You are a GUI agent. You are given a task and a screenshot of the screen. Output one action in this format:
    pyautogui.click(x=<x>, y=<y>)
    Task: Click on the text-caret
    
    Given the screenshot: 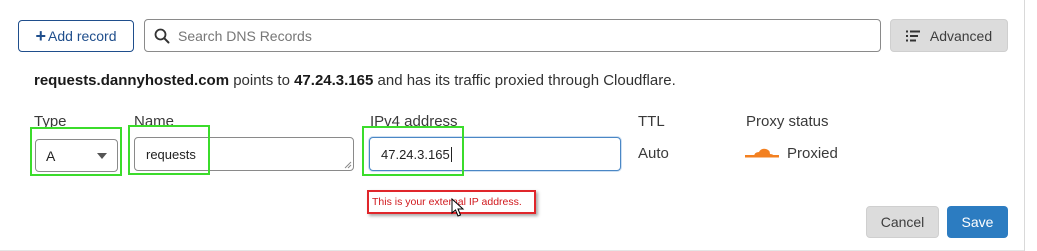 What is the action you would take?
    pyautogui.click(x=451, y=154)
    